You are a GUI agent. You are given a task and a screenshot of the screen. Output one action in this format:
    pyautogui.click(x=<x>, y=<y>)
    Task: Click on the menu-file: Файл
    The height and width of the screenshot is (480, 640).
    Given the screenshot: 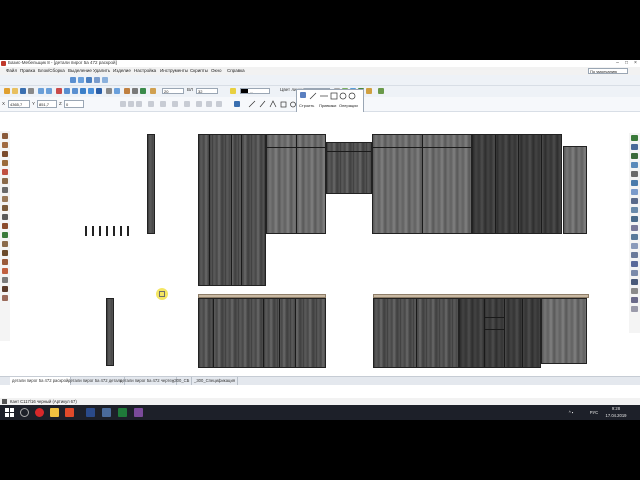 What is the action you would take?
    pyautogui.click(x=11, y=71)
    